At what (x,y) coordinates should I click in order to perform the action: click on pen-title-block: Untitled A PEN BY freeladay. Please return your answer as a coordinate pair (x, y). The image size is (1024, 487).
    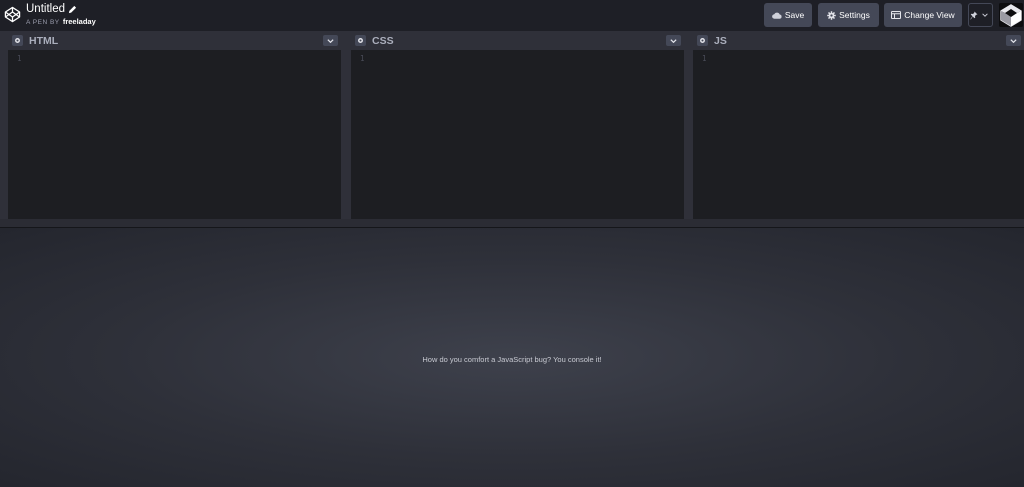
    Looking at the image, I should click on (61, 15).